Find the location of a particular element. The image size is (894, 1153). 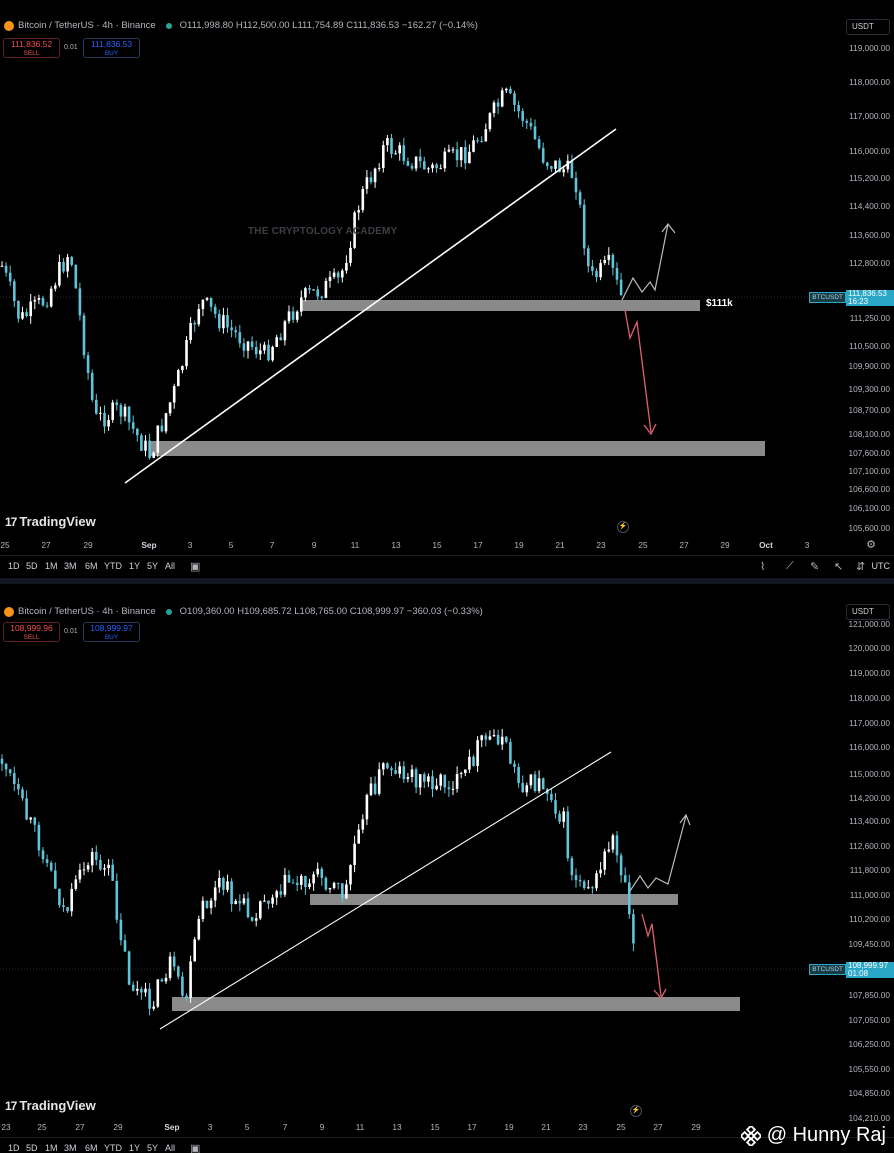

sell-button: 108,999.96 SELL is located at coordinates (31, 632).